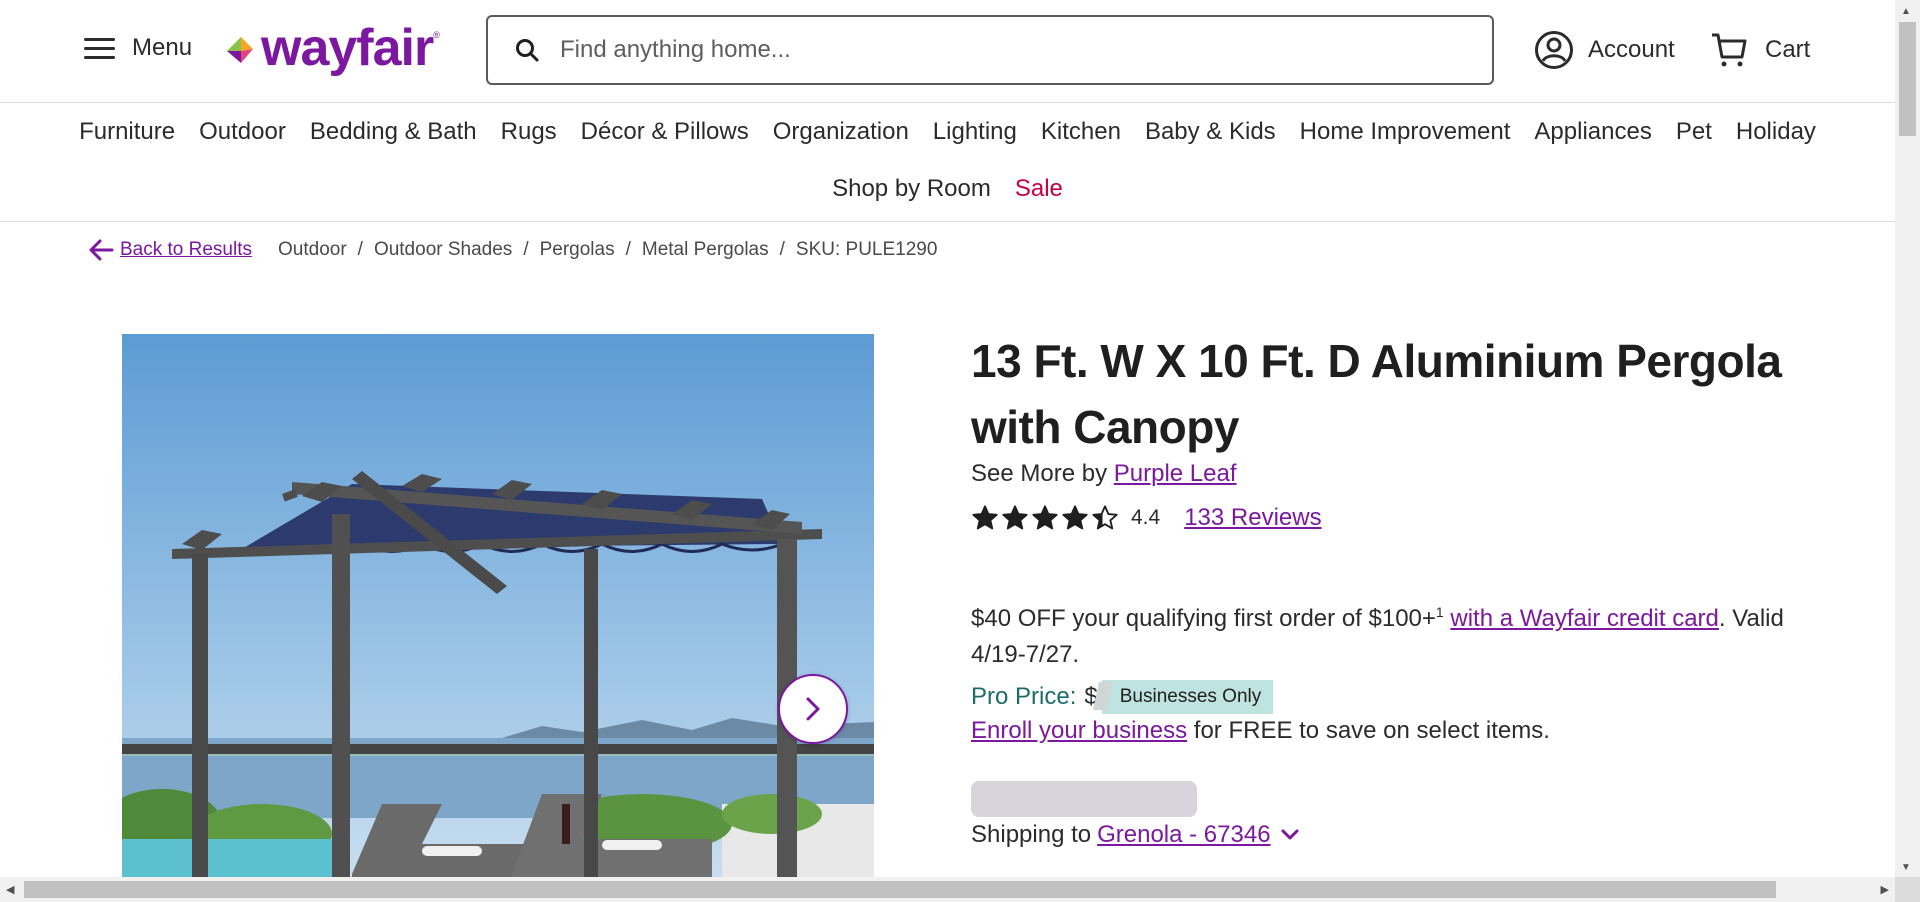 This screenshot has width=1920, height=902. I want to click on chevron-right-icon, so click(813, 709).